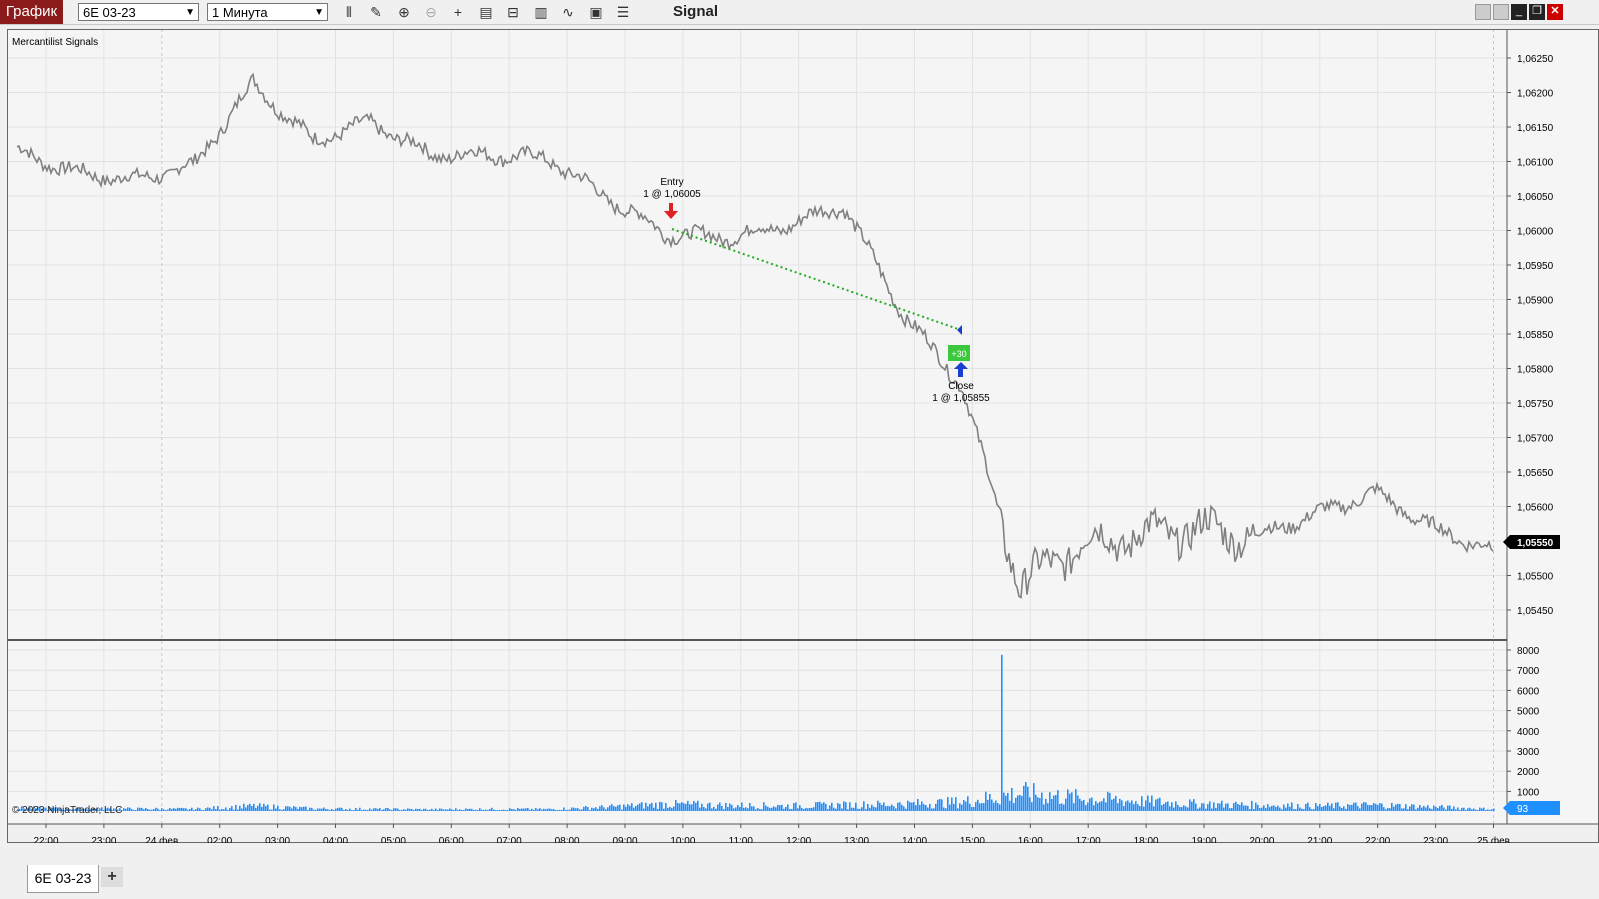 Image resolution: width=1599 pixels, height=899 pixels. I want to click on strategies-icon: ∿, so click(568, 12).